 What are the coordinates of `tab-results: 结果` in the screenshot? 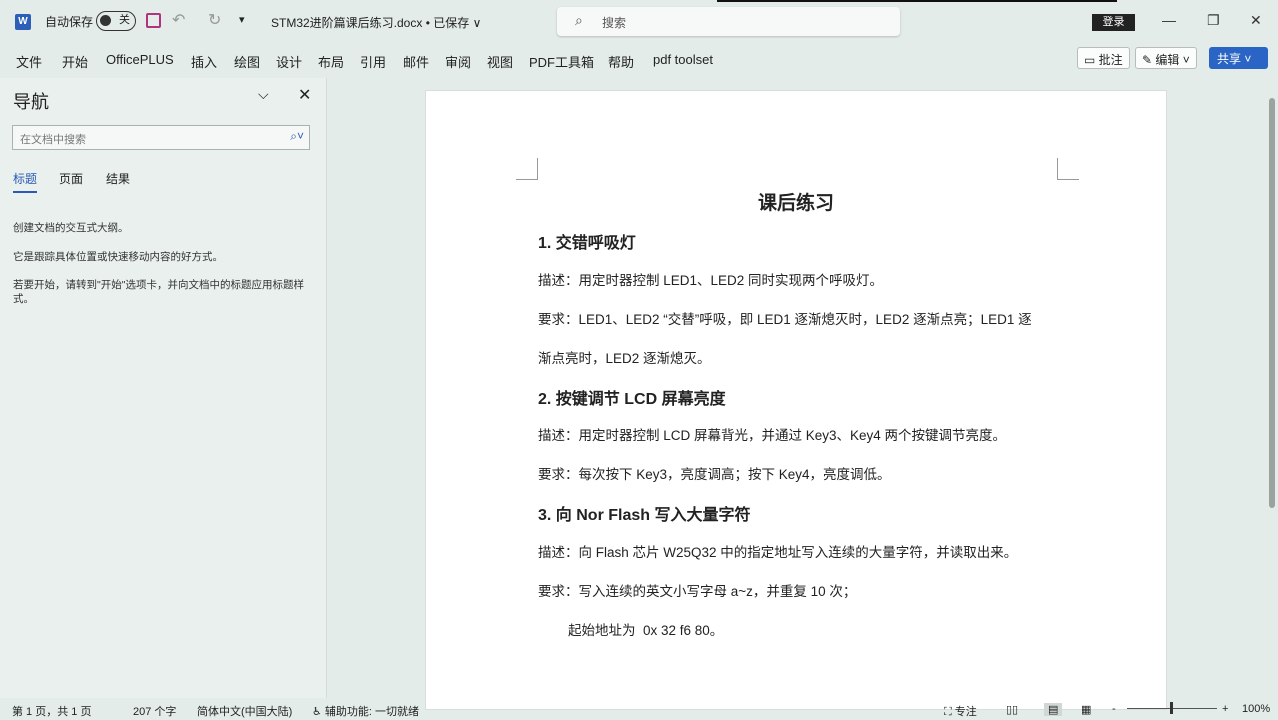 It's located at (118, 178).